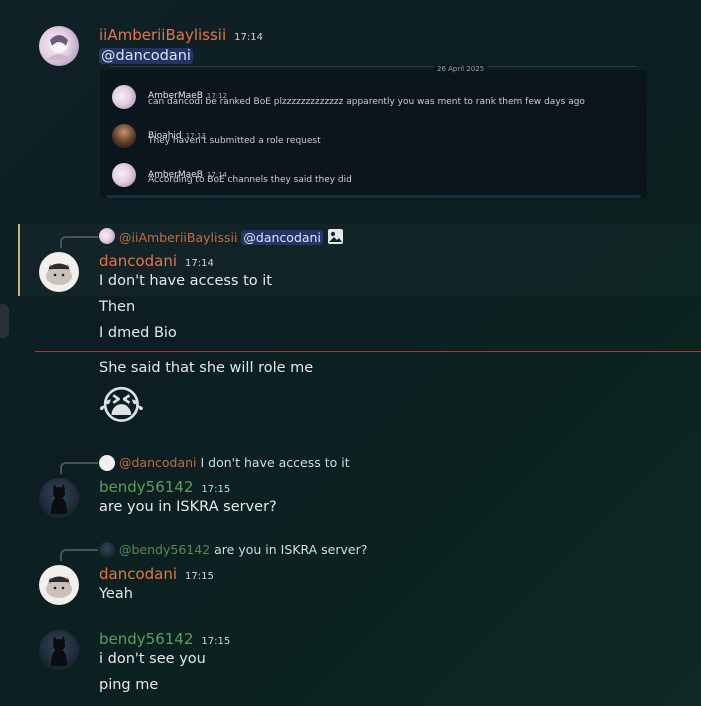 The image size is (701, 706). What do you see at coordinates (188, 507) in the screenshot?
I see `message-line: are you in ISKRA server?` at bounding box center [188, 507].